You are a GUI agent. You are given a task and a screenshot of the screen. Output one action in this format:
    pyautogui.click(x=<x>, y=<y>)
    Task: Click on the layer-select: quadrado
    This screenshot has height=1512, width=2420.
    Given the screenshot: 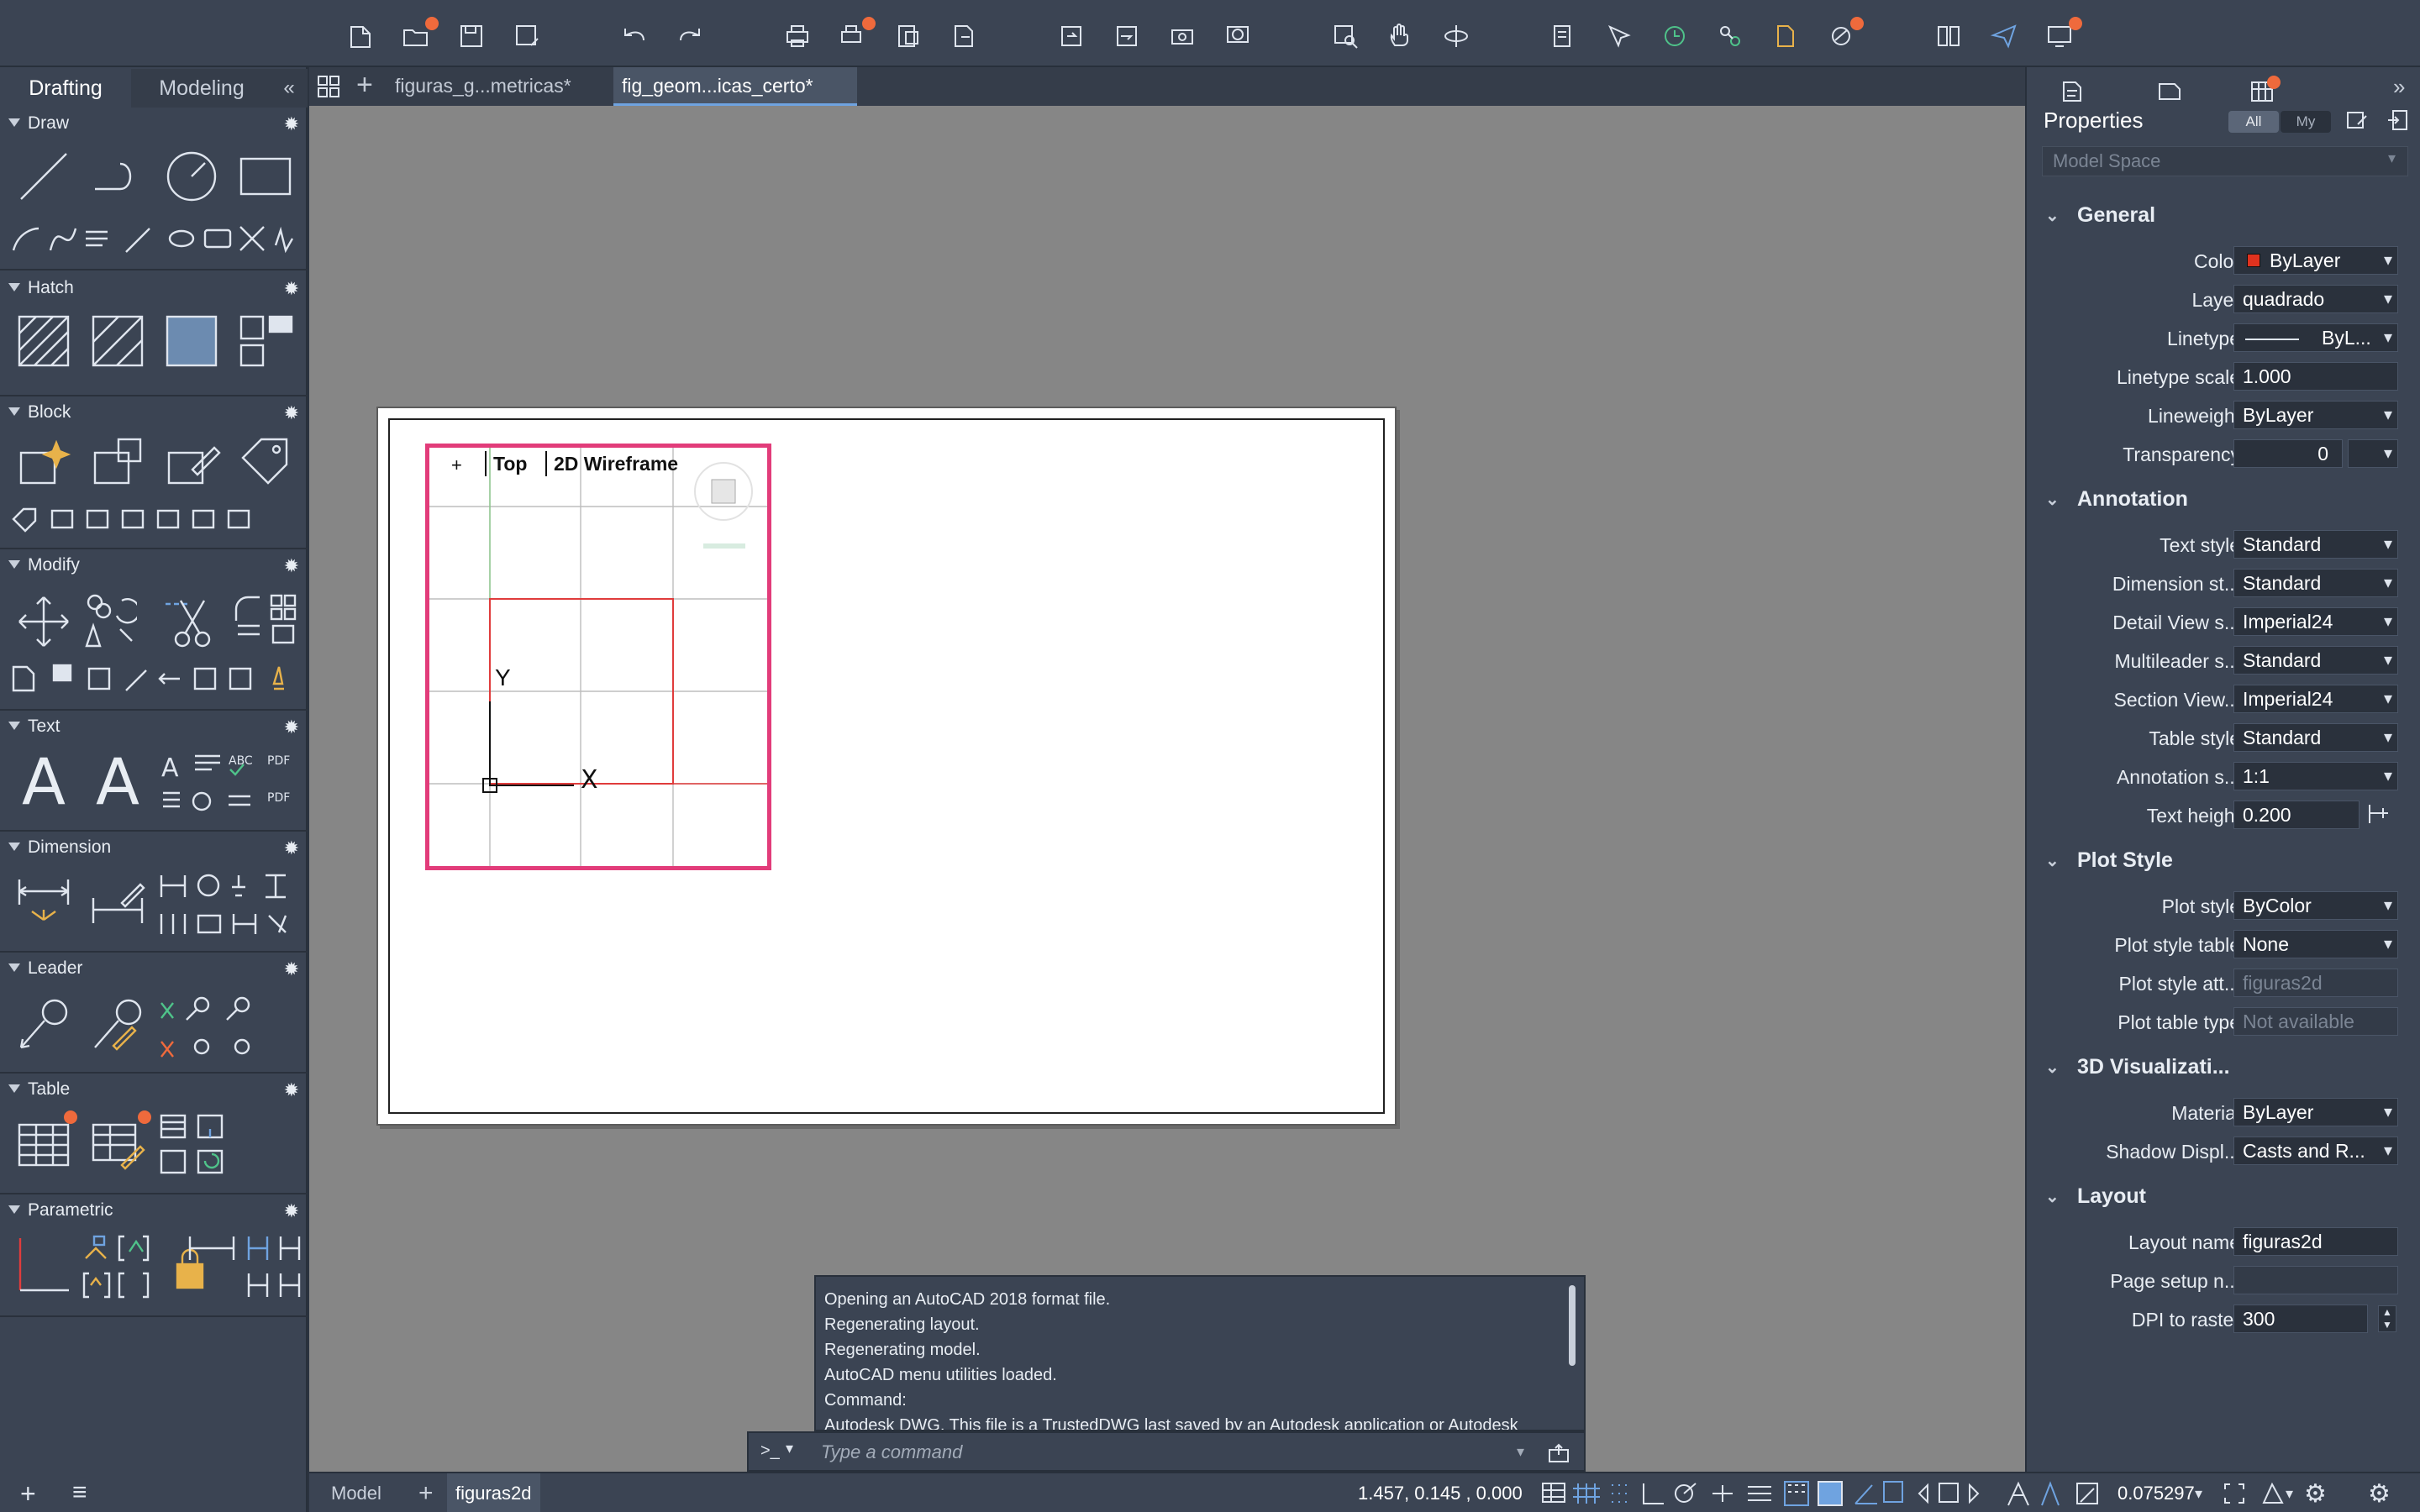 What is the action you would take?
    pyautogui.click(x=2315, y=299)
    